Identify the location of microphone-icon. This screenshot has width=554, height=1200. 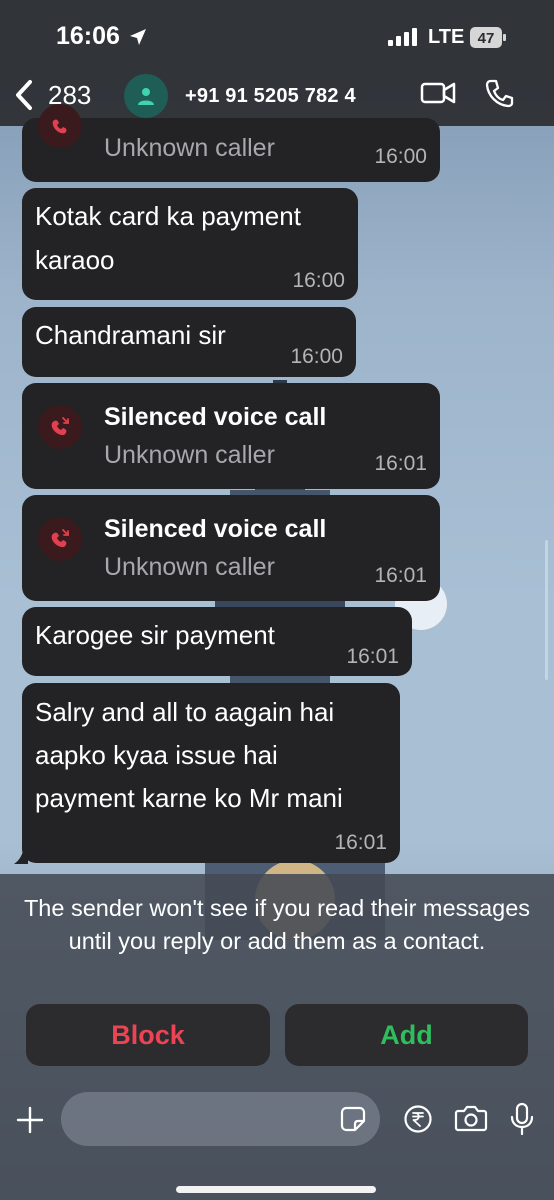
(522, 1119).